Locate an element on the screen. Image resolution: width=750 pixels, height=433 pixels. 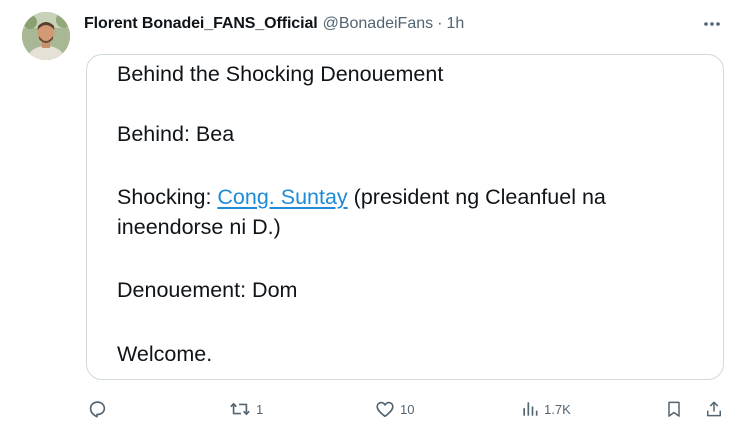
retweet-count: 1 is located at coordinates (260, 409).